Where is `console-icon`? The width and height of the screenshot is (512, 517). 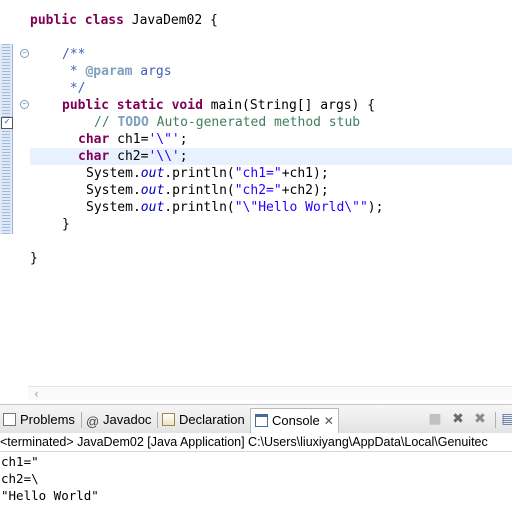
console-icon is located at coordinates (261, 420).